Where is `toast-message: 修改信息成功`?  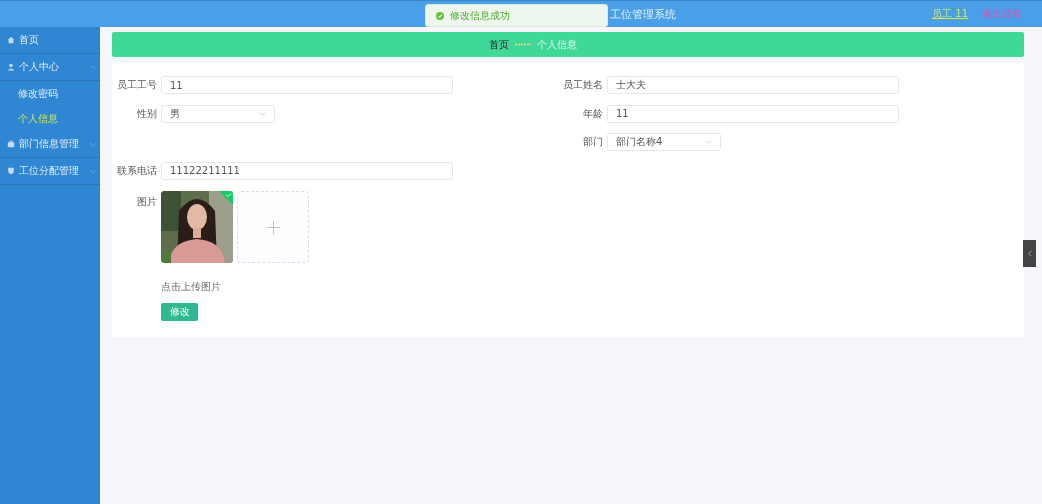
toast-message: 修改信息成功 is located at coordinates (480, 15).